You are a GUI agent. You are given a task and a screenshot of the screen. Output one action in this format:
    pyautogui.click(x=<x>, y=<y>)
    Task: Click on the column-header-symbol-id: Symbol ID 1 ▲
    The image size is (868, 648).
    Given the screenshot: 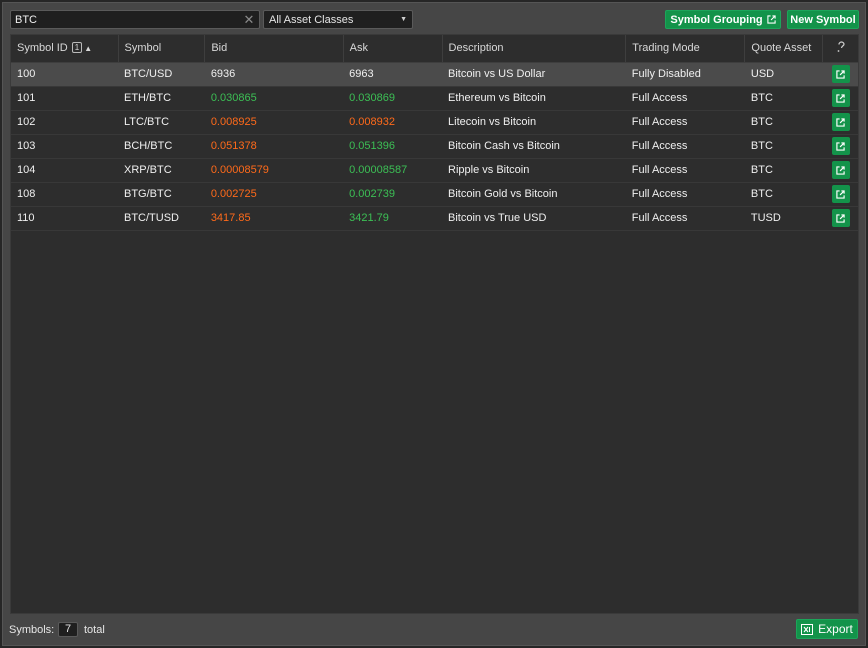 What is the action you would take?
    pyautogui.click(x=65, y=49)
    